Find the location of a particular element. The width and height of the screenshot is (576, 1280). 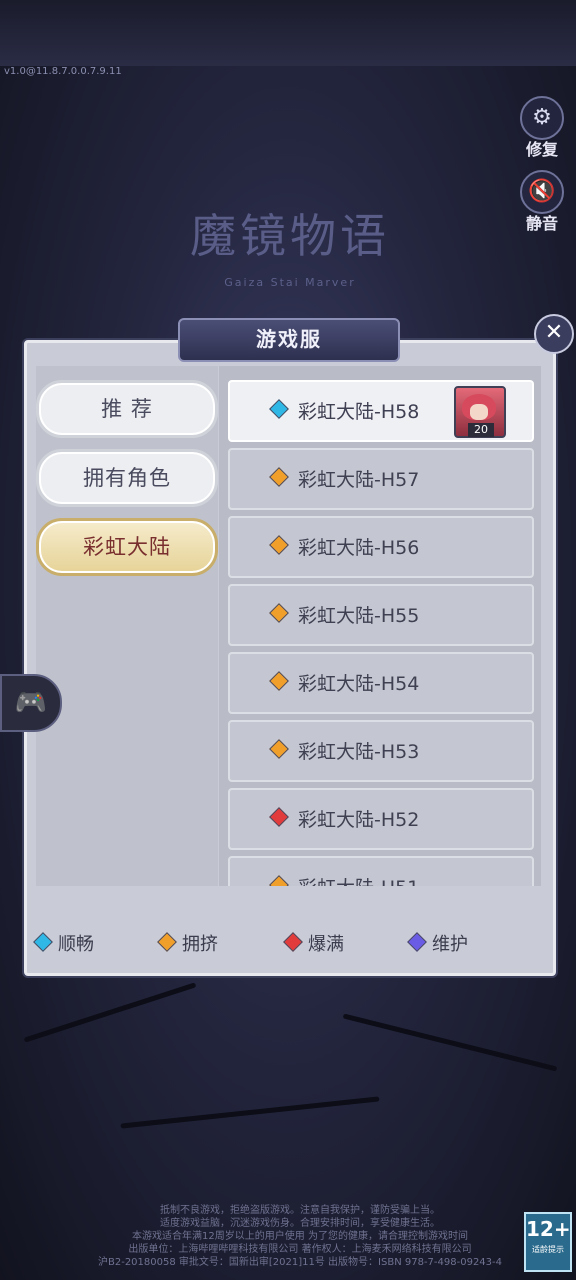

server-item-h57: 彩虹大陆-H57 is located at coordinates (381, 479).